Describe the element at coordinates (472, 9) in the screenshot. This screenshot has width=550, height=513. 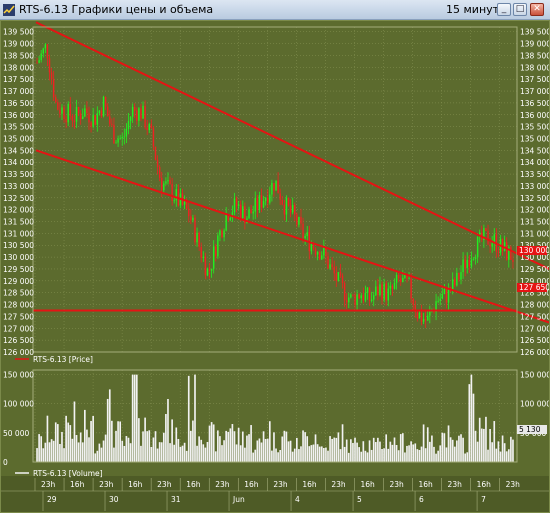
I see `timeframe-label: 15 минут` at that location.